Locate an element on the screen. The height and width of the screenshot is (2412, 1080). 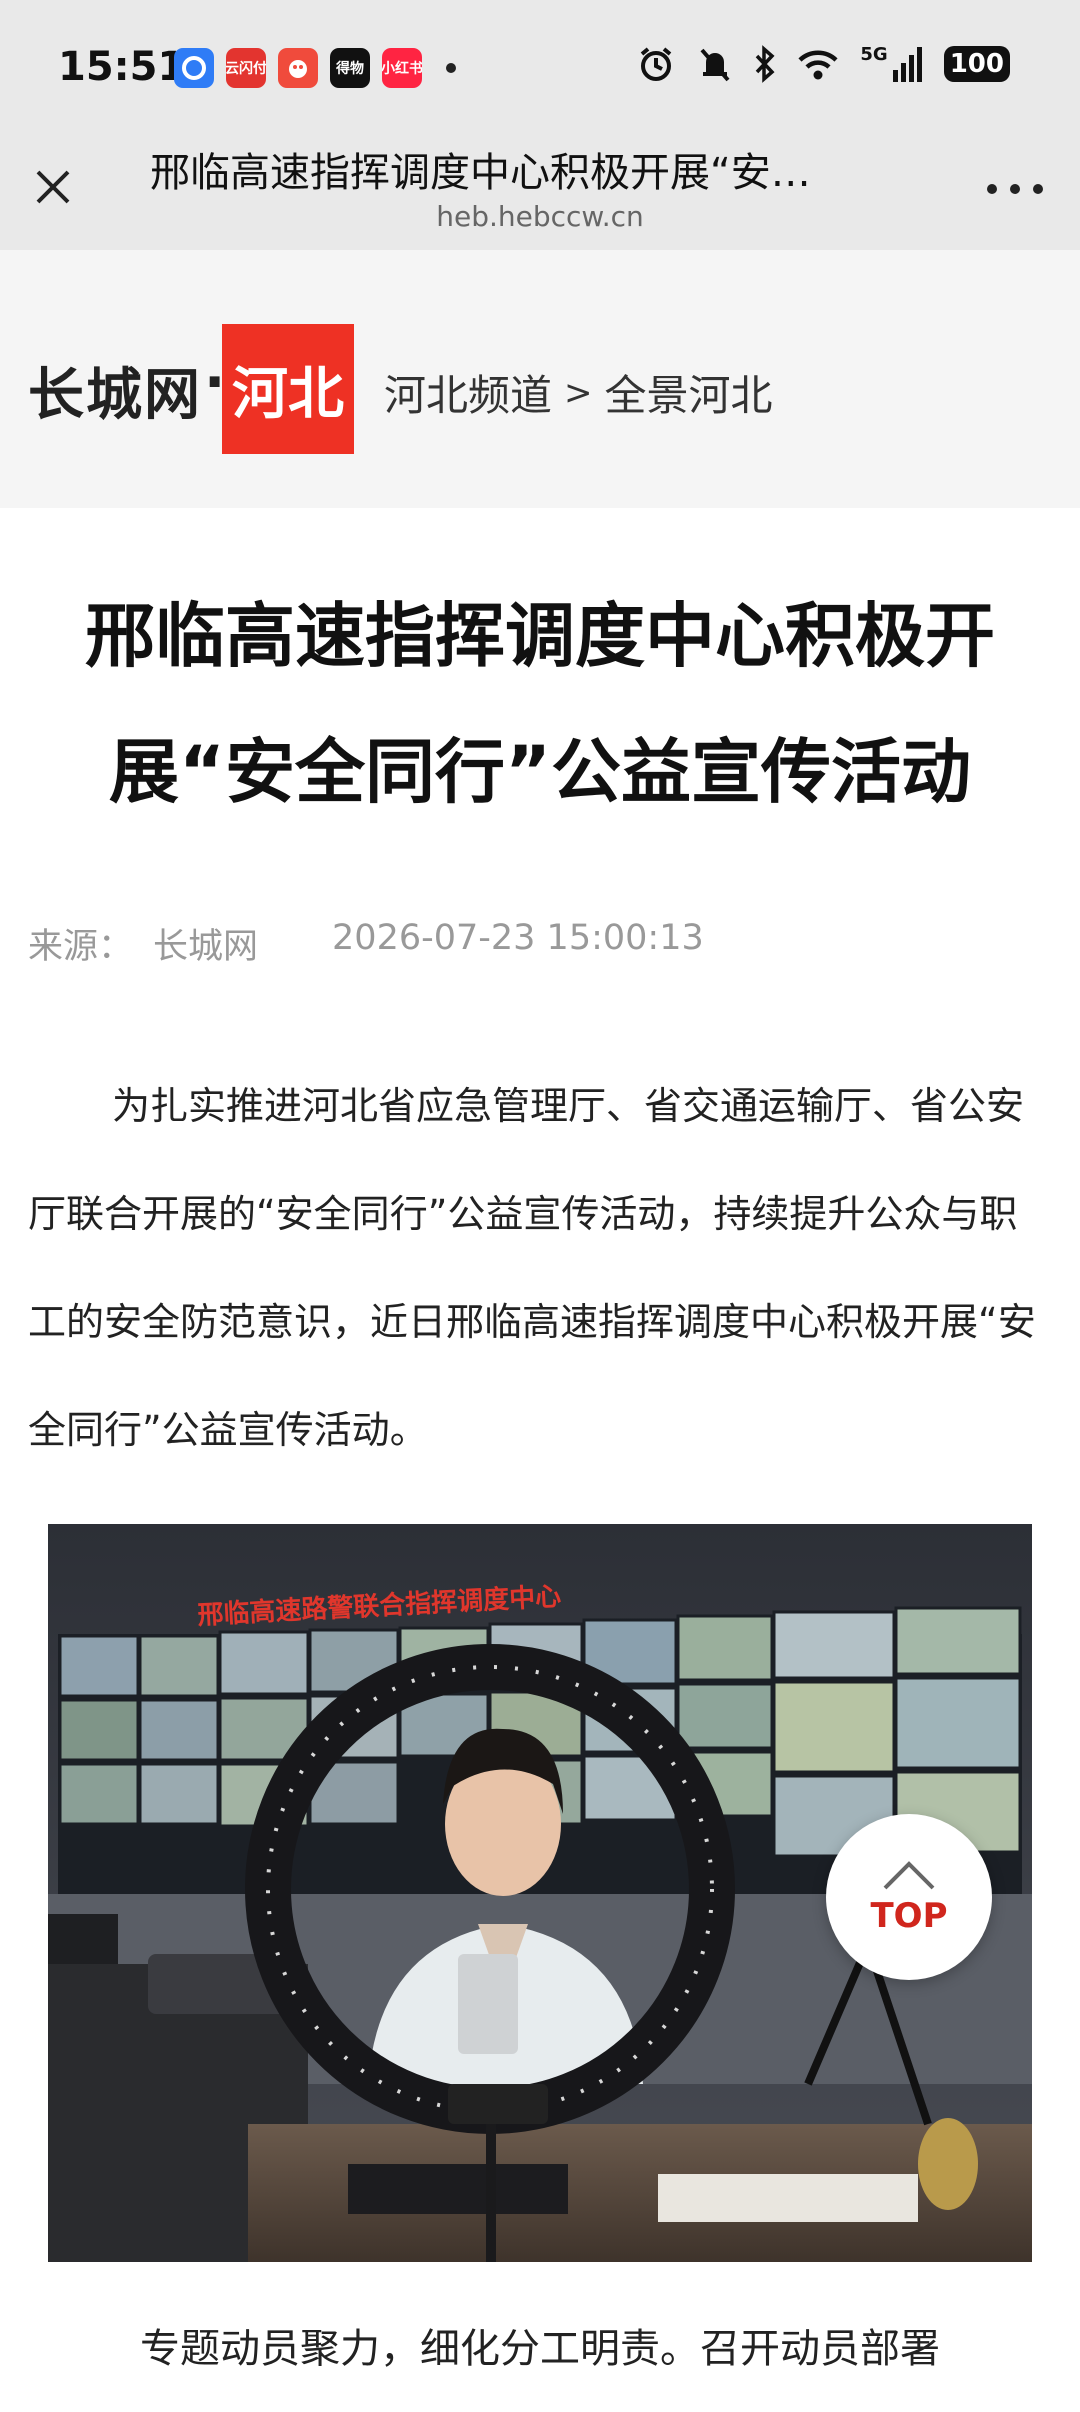
more-notifications-dot is located at coordinates (451, 68).